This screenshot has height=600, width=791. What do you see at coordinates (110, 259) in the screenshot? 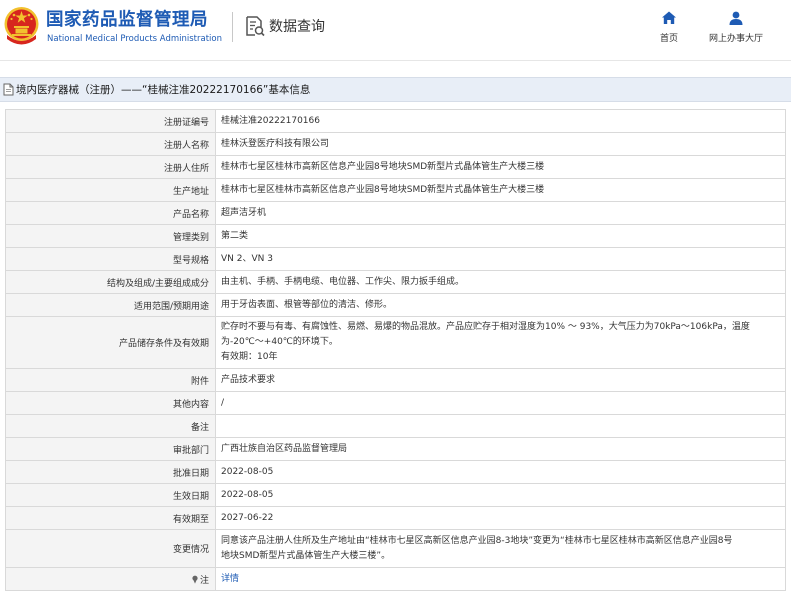
I see `field-label: 型号规格` at bounding box center [110, 259].